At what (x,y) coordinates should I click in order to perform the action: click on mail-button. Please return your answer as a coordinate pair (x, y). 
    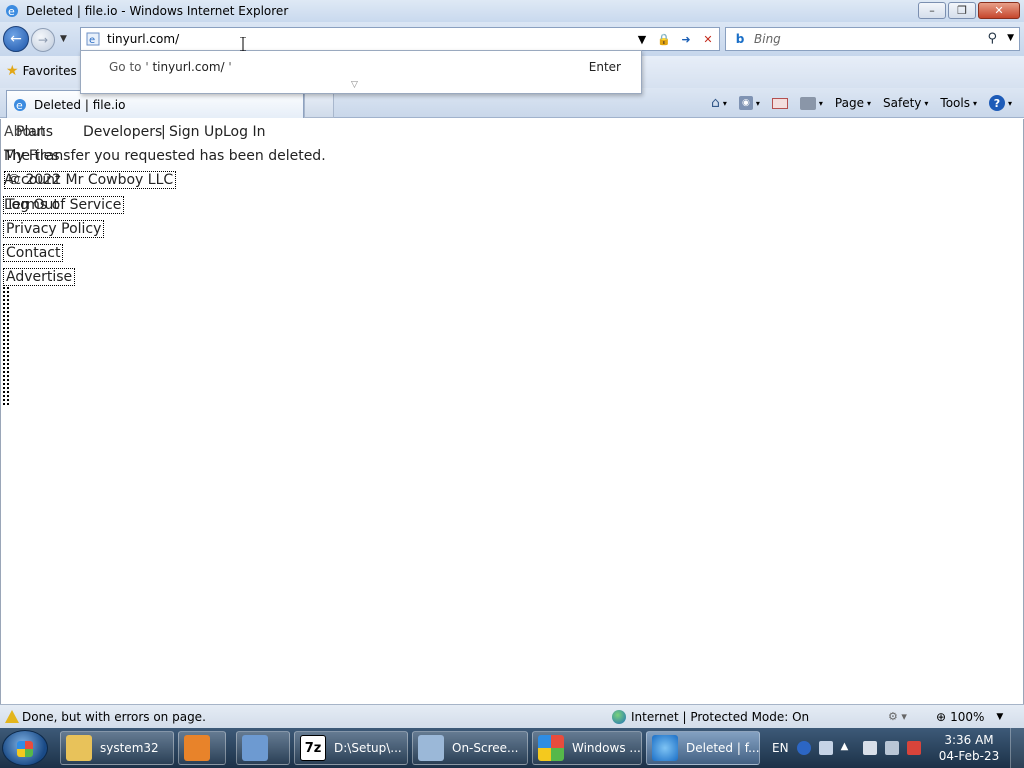
    Looking at the image, I should click on (780, 103).